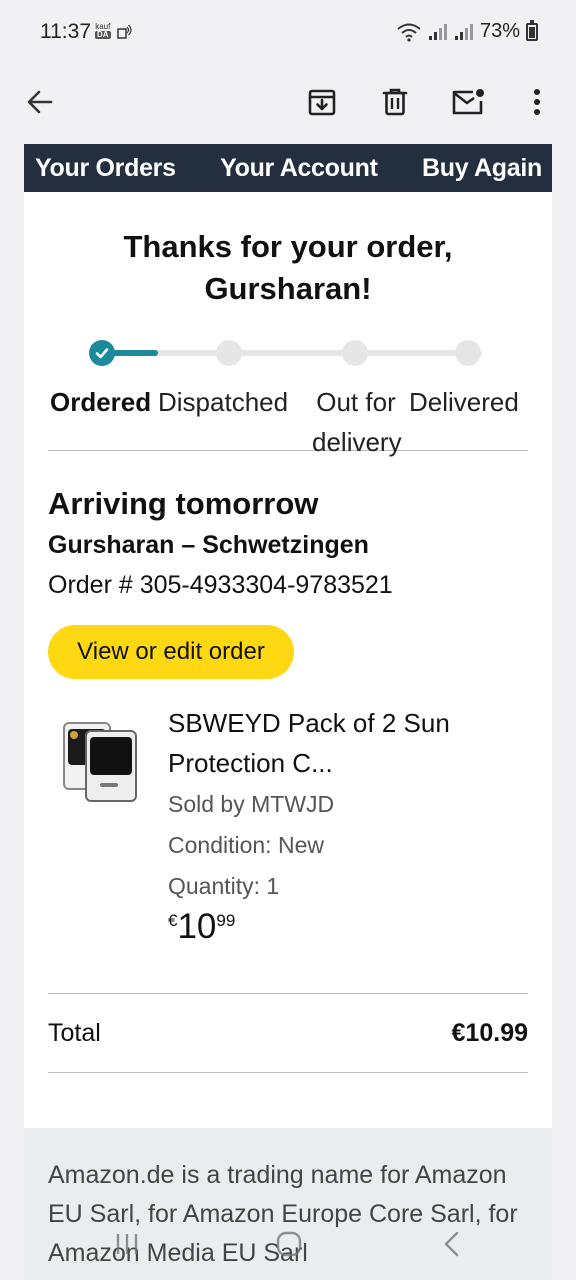 Image resolution: width=576 pixels, height=1280 pixels. What do you see at coordinates (288, 288) in the screenshot?
I see `thanks-line-2: Gursharan!` at bounding box center [288, 288].